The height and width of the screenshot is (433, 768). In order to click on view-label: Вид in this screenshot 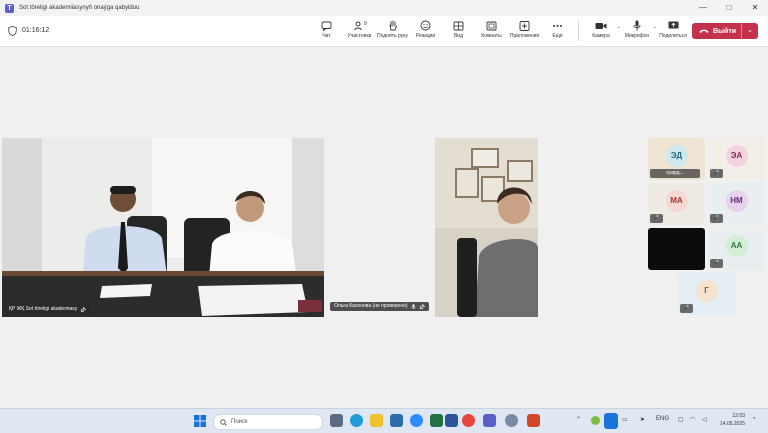, I will do `click(458, 36)`.